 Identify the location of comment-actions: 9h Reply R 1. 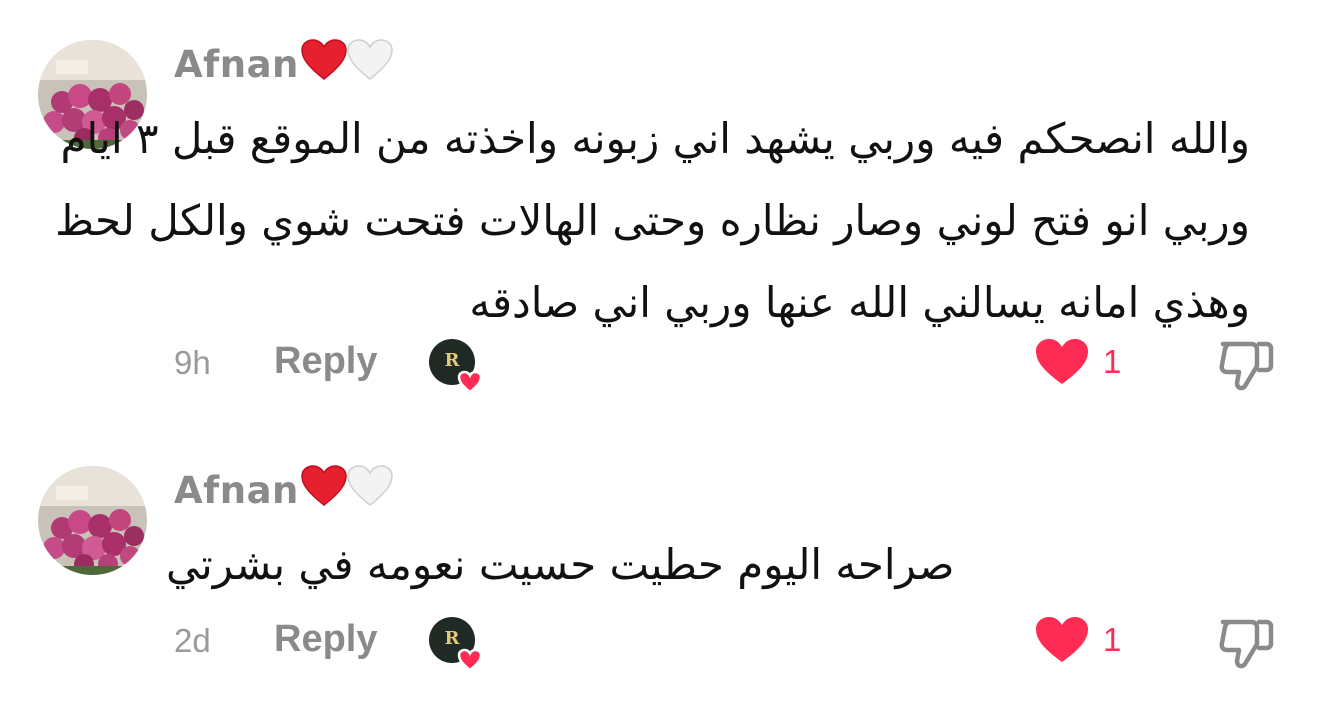
(660, 365).